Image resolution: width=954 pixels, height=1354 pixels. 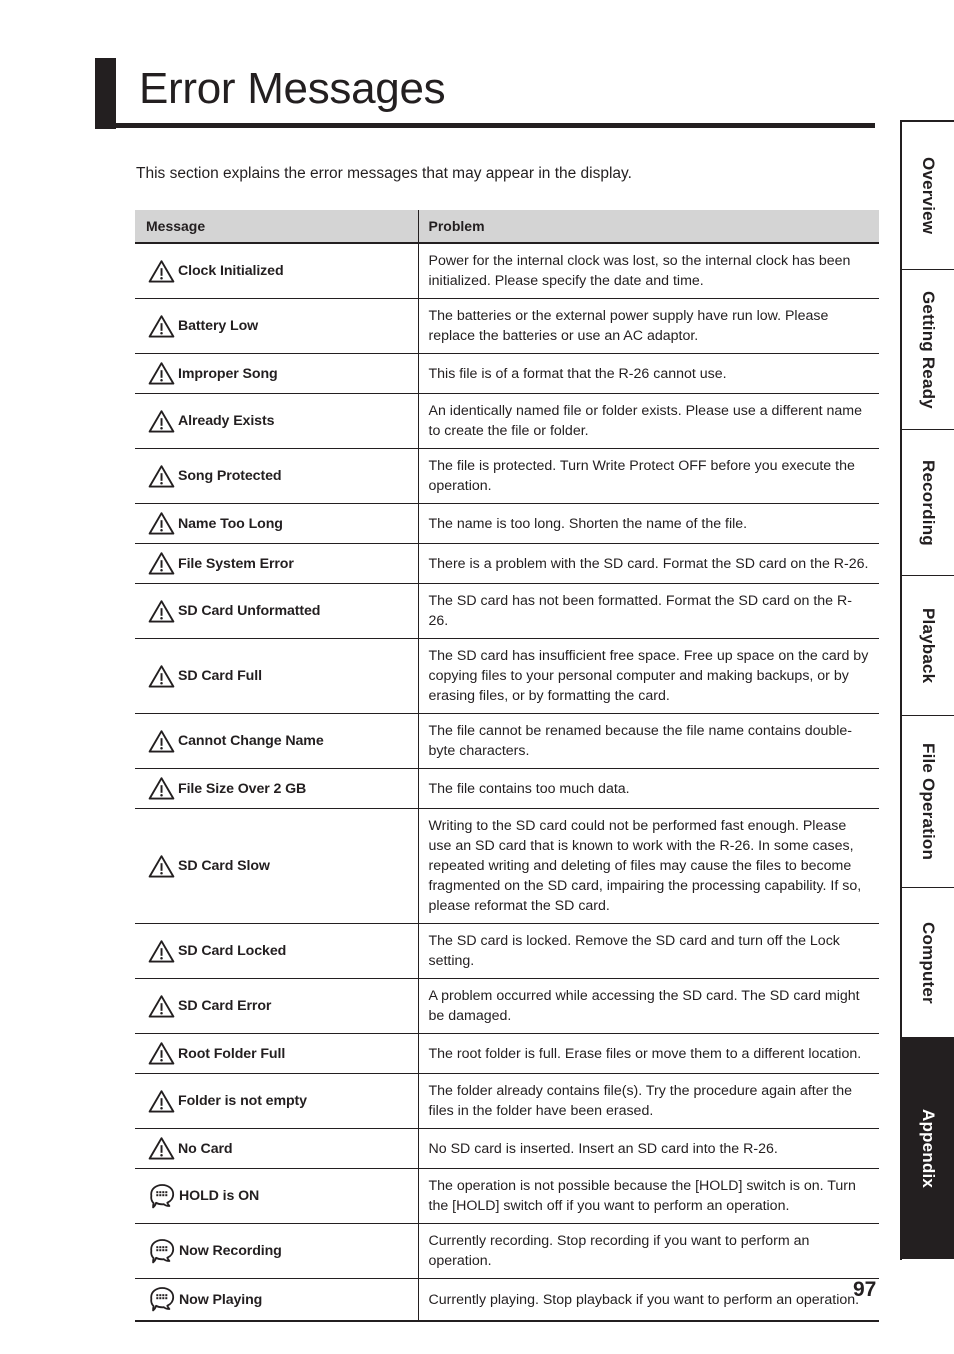 I want to click on message-cell: Now Recording, so click(x=276, y=1251).